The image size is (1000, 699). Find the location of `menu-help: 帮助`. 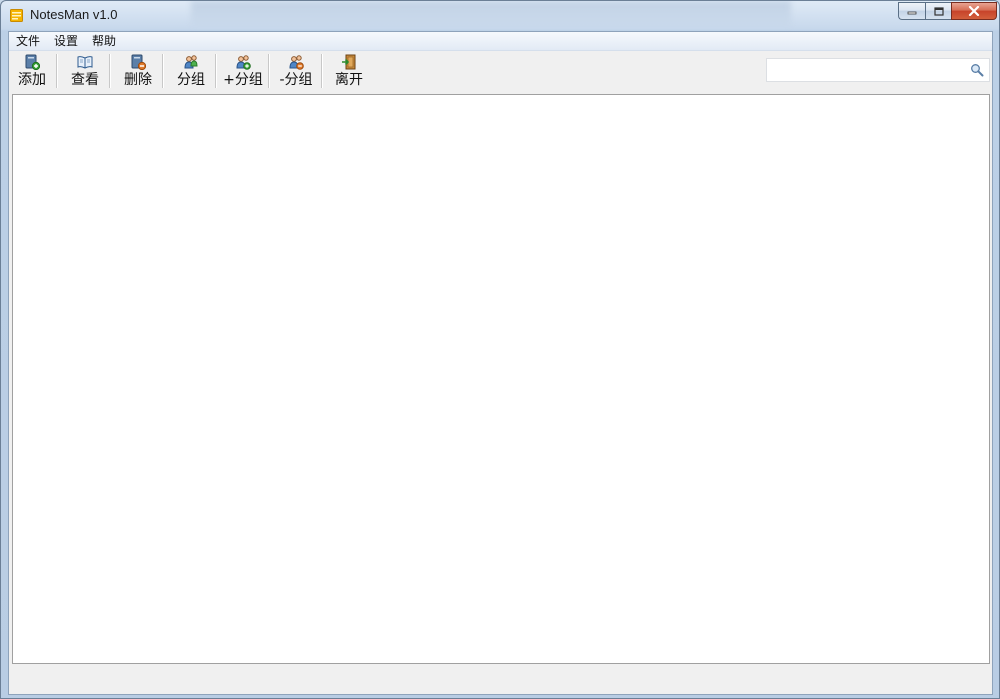

menu-help: 帮助 is located at coordinates (104, 41).